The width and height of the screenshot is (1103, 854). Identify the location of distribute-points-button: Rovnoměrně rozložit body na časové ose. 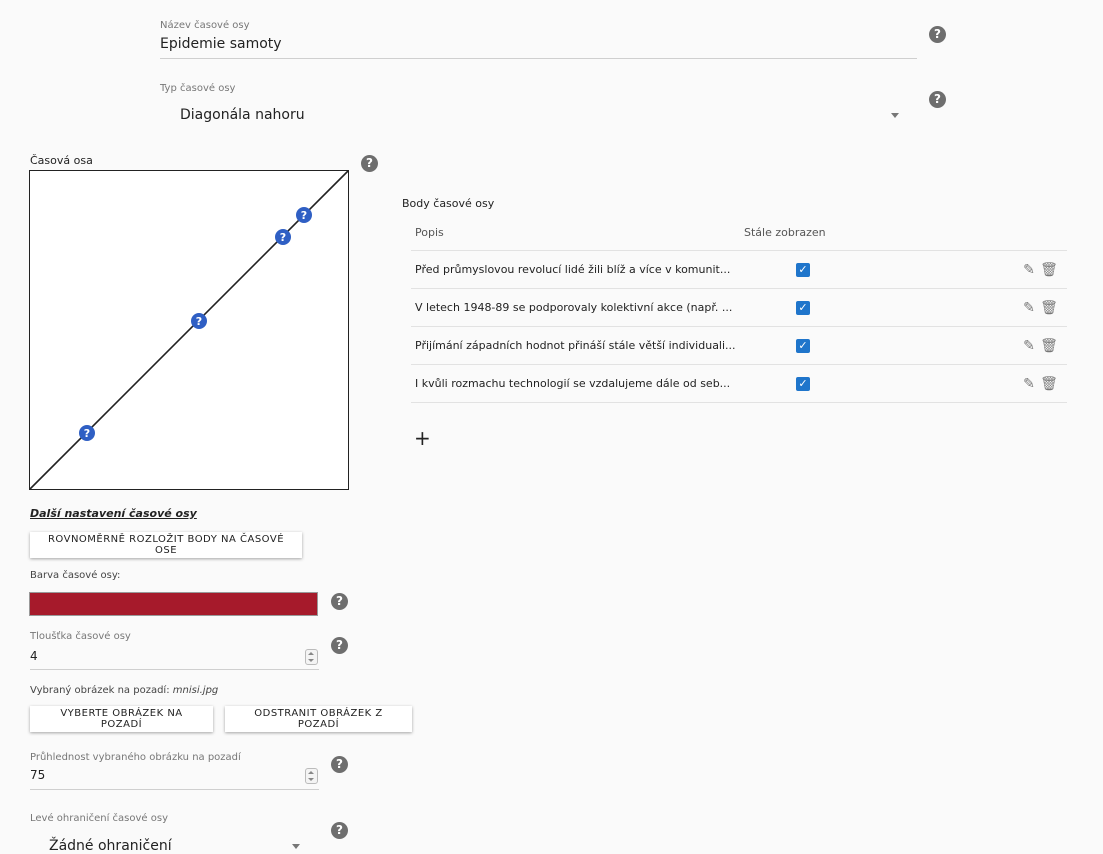
(166, 545).